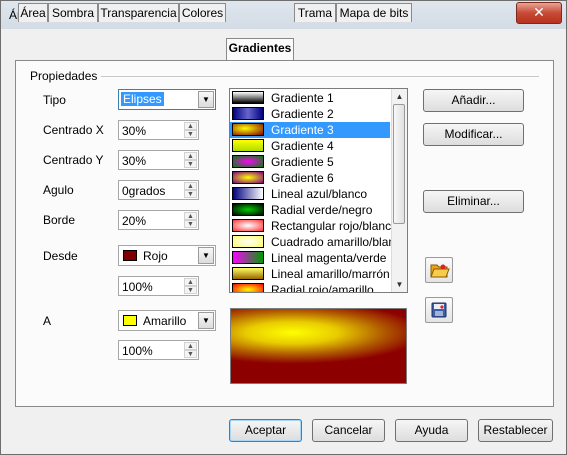  Describe the element at coordinates (155, 256) in the screenshot. I see `desde-color-name: Rojo` at that location.